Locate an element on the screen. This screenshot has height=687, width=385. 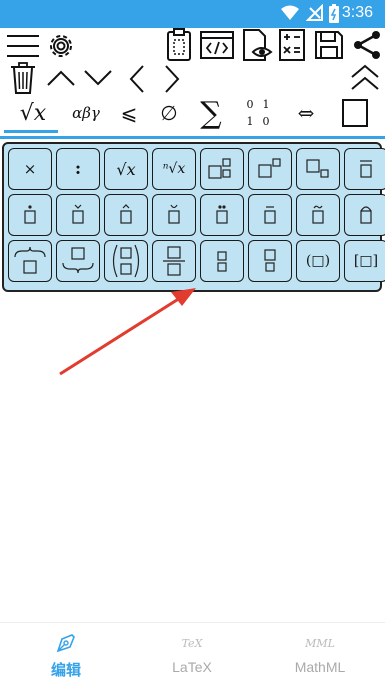
tab-roots: √x is located at coordinates (33, 113).